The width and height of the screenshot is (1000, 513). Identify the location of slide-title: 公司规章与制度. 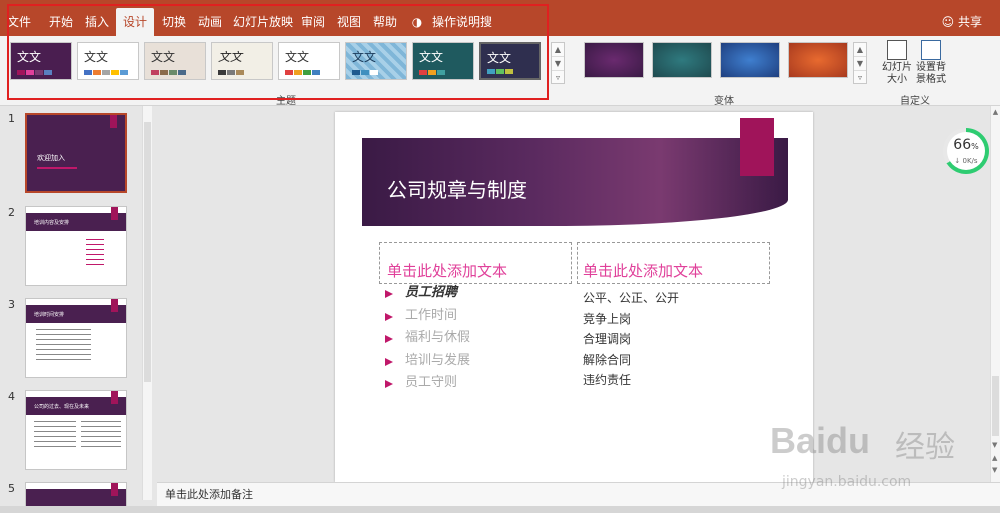
(457, 188).